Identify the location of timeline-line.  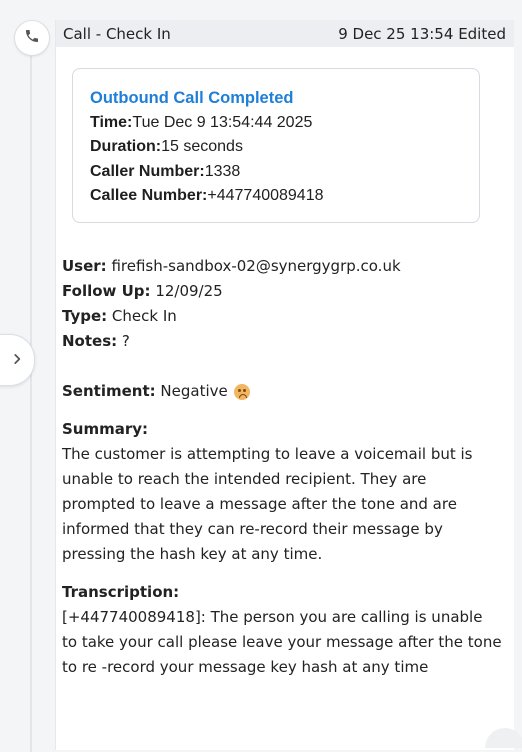
(31, 402).